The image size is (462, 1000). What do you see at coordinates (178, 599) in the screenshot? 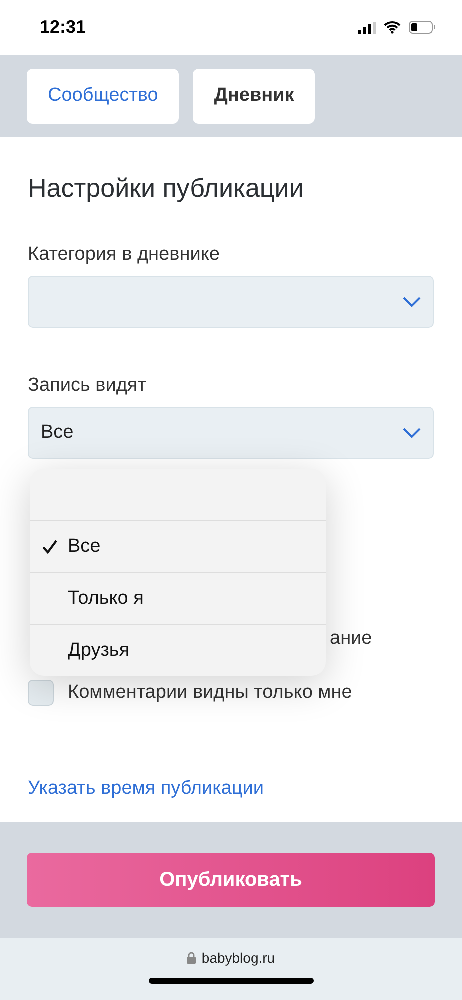
I see `menu-option: Только я` at bounding box center [178, 599].